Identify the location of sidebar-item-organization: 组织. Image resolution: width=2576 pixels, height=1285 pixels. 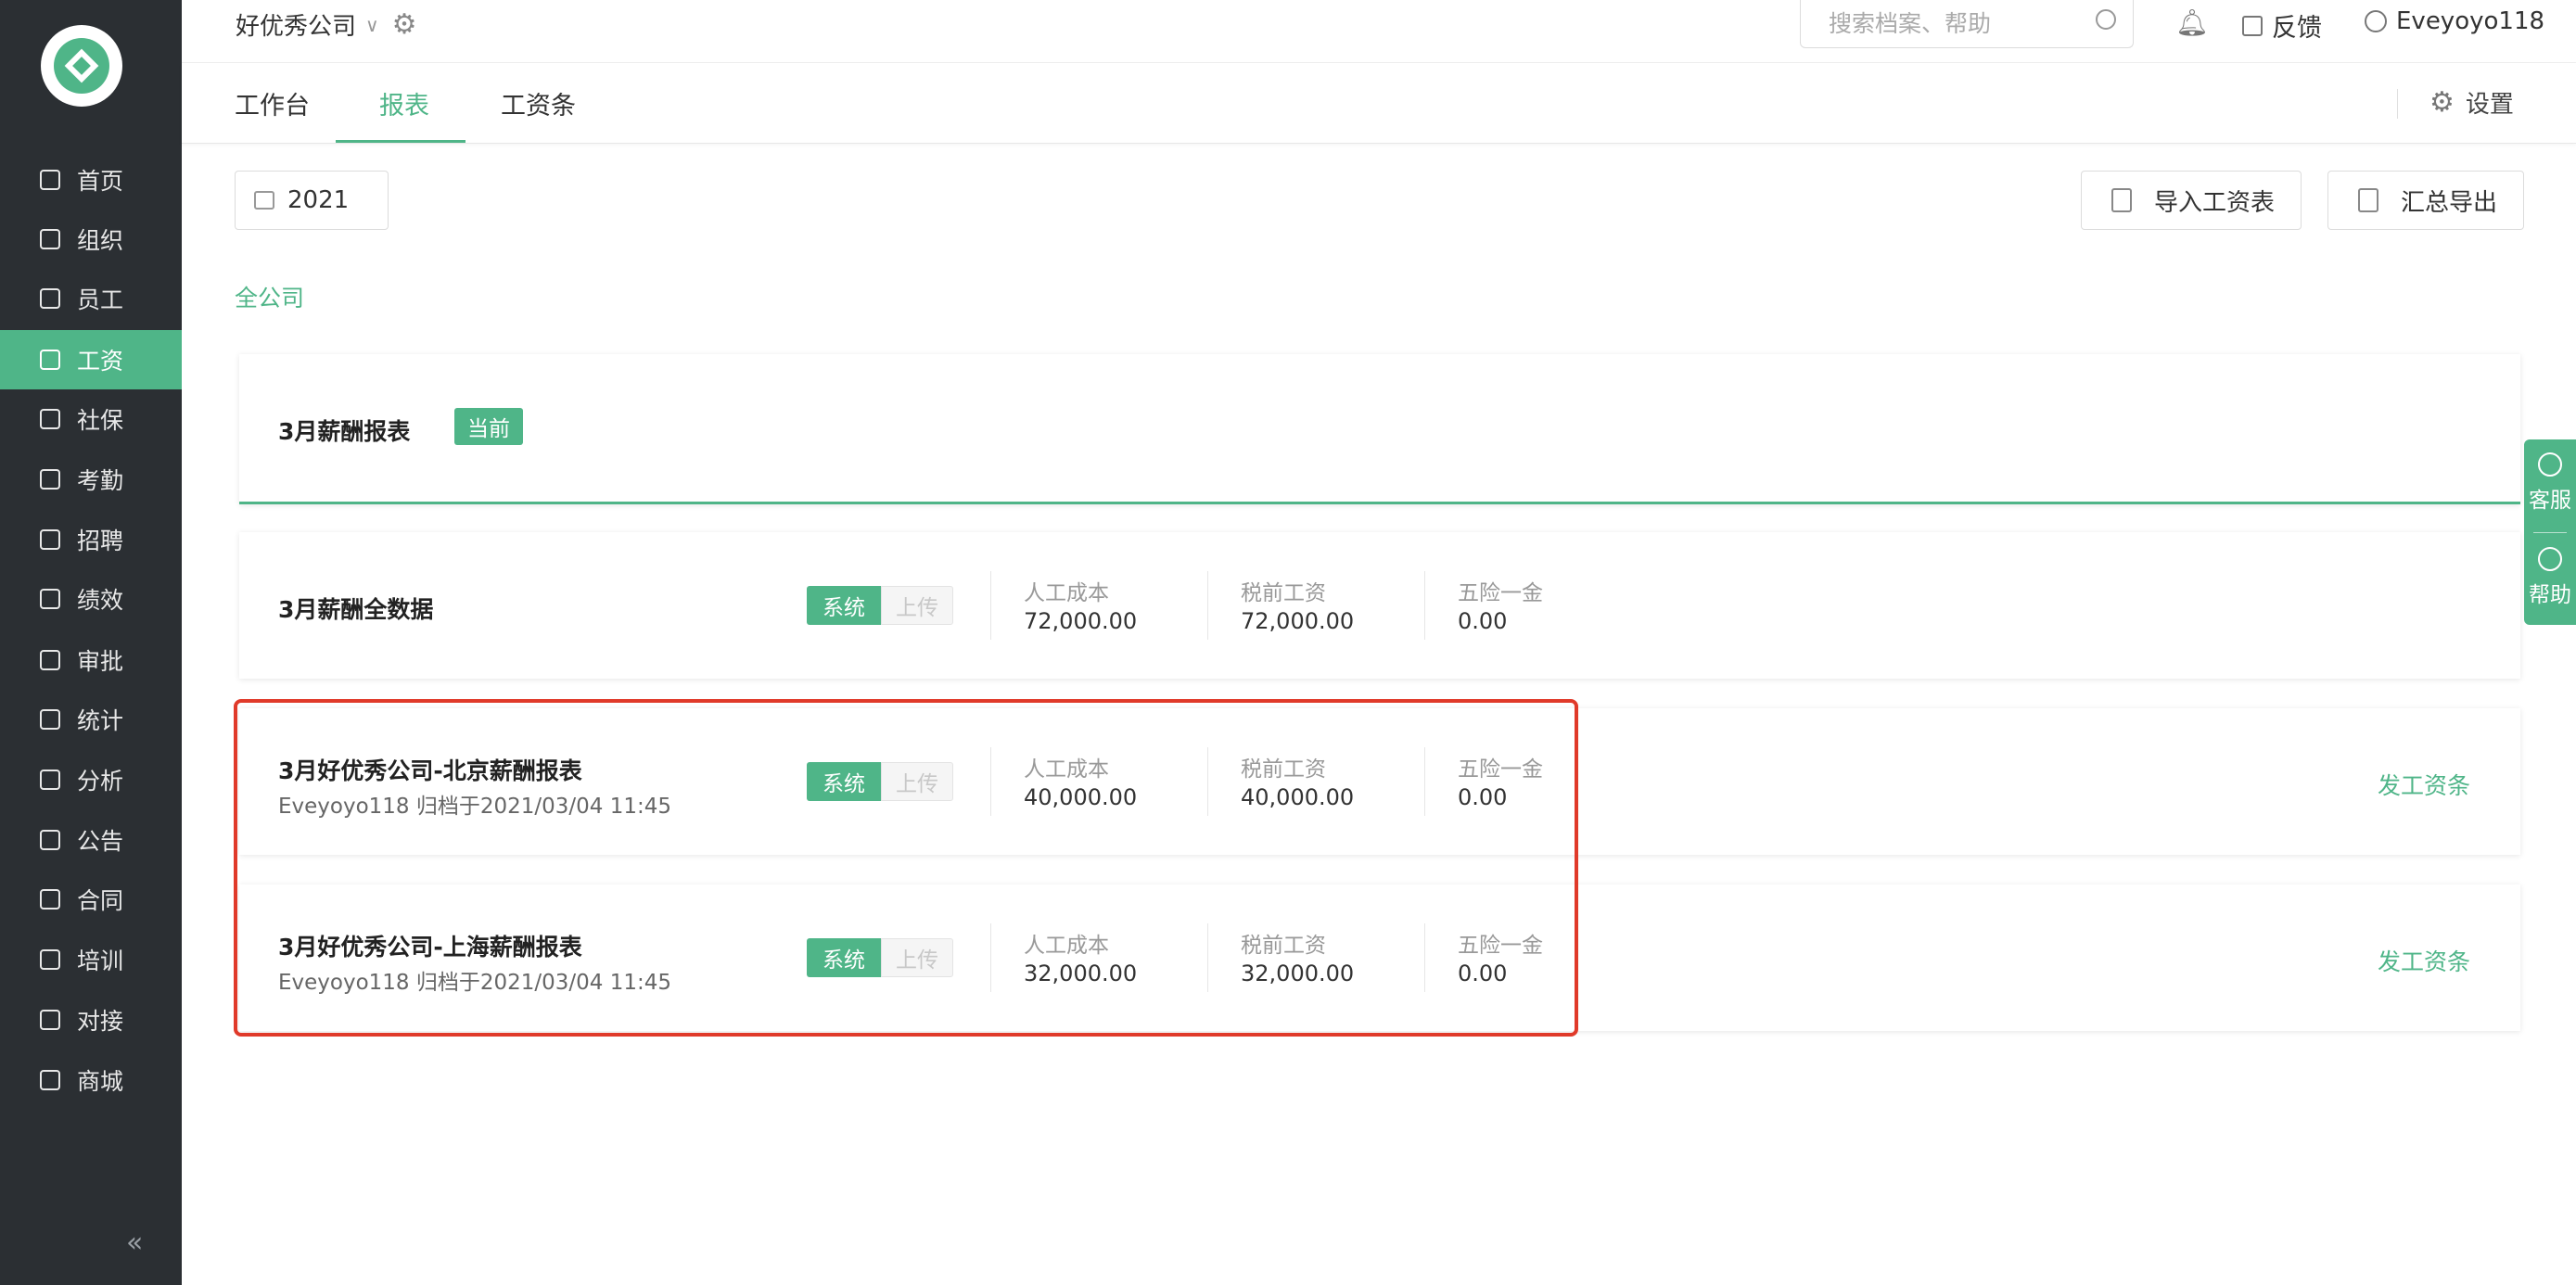
(91, 239).